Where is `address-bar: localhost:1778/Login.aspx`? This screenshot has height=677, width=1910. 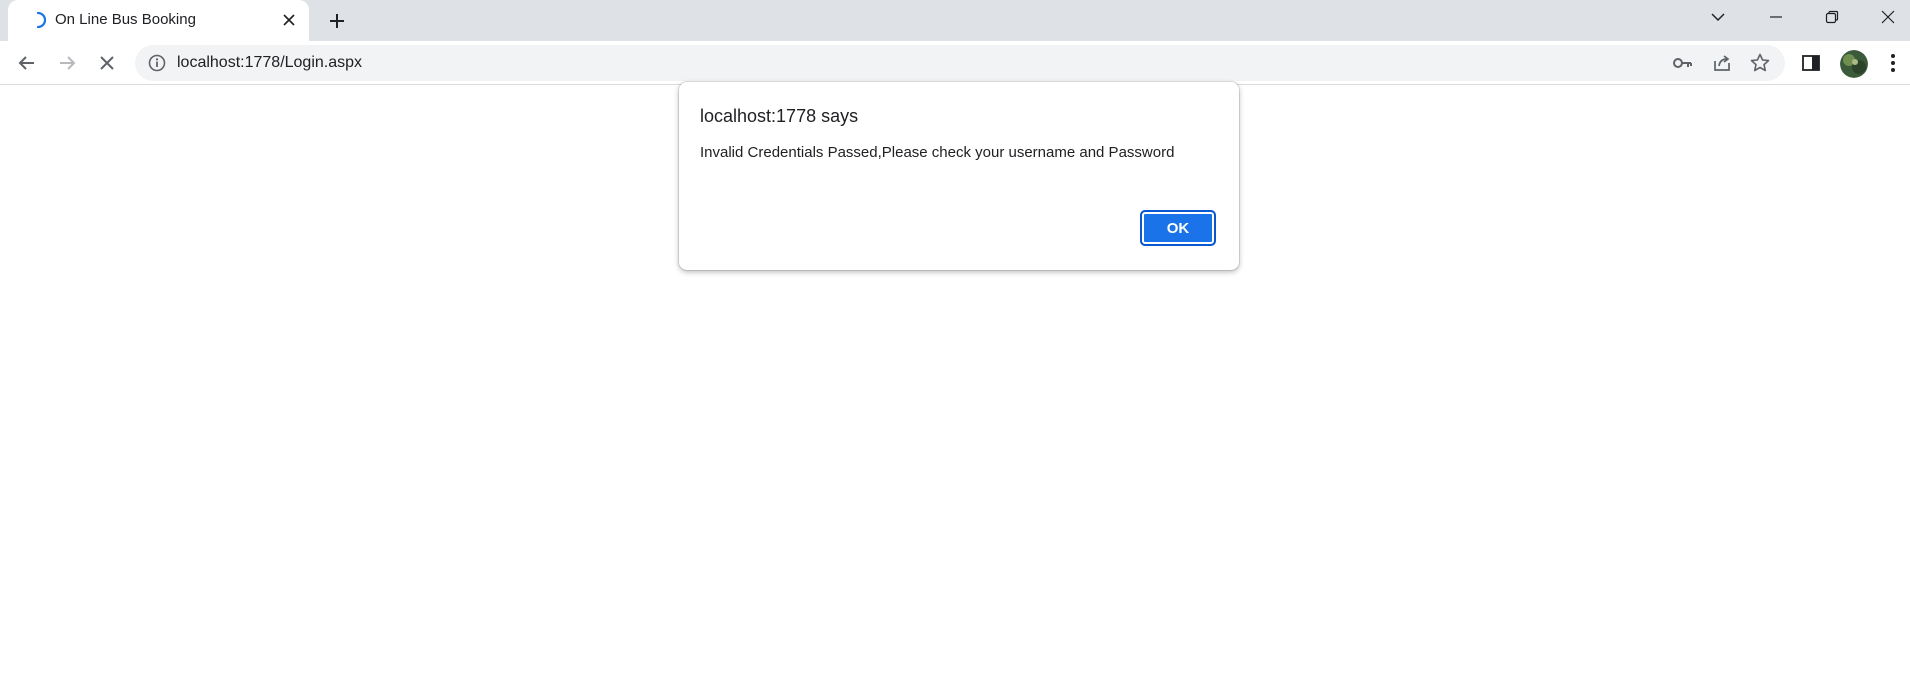 address-bar: localhost:1778/Login.aspx is located at coordinates (960, 63).